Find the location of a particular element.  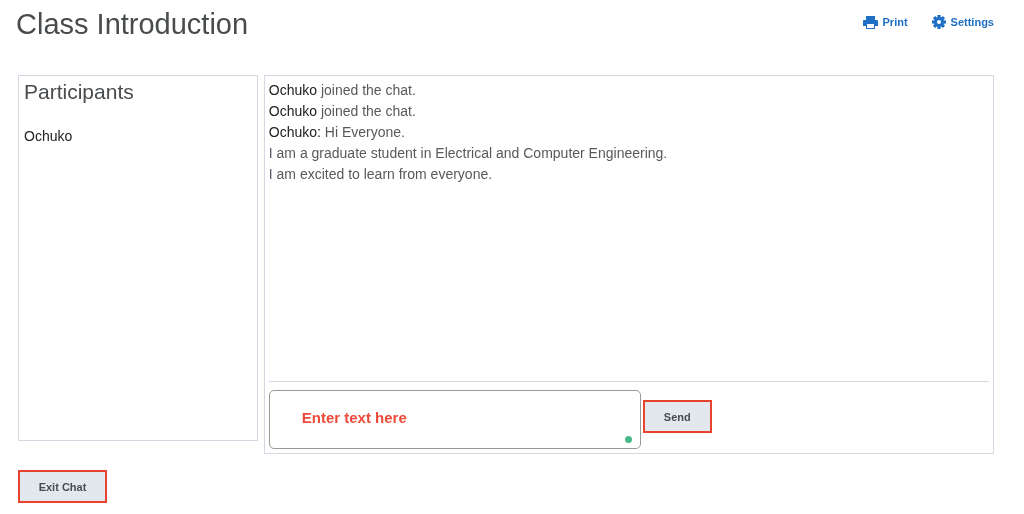

panel-heading: Participants is located at coordinates (79, 92).